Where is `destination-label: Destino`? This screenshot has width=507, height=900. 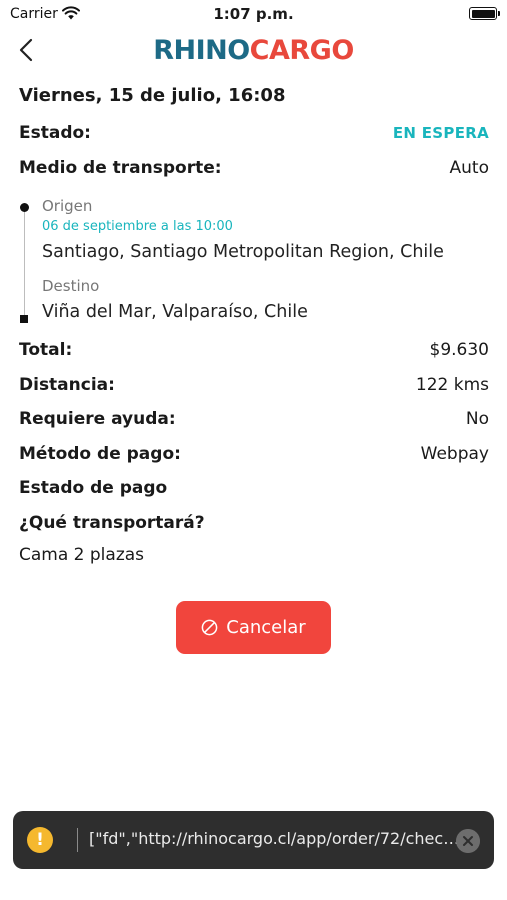
destination-label: Destino is located at coordinates (71, 286).